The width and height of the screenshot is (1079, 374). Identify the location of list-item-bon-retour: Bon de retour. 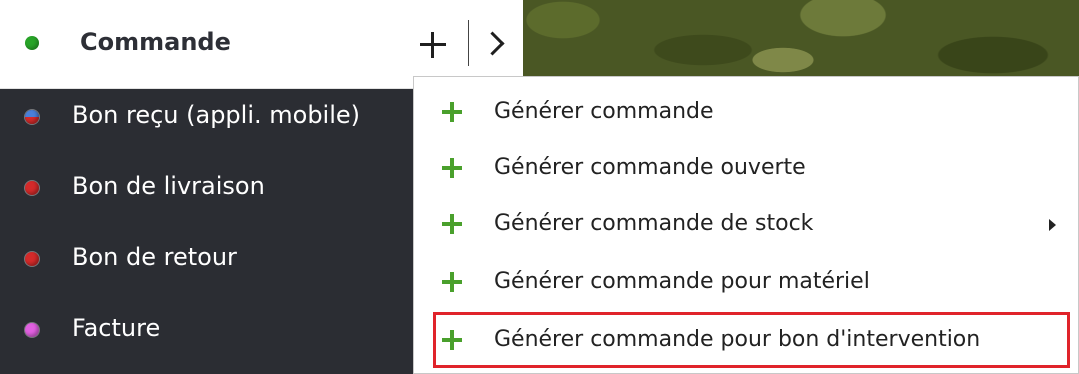
(210, 265).